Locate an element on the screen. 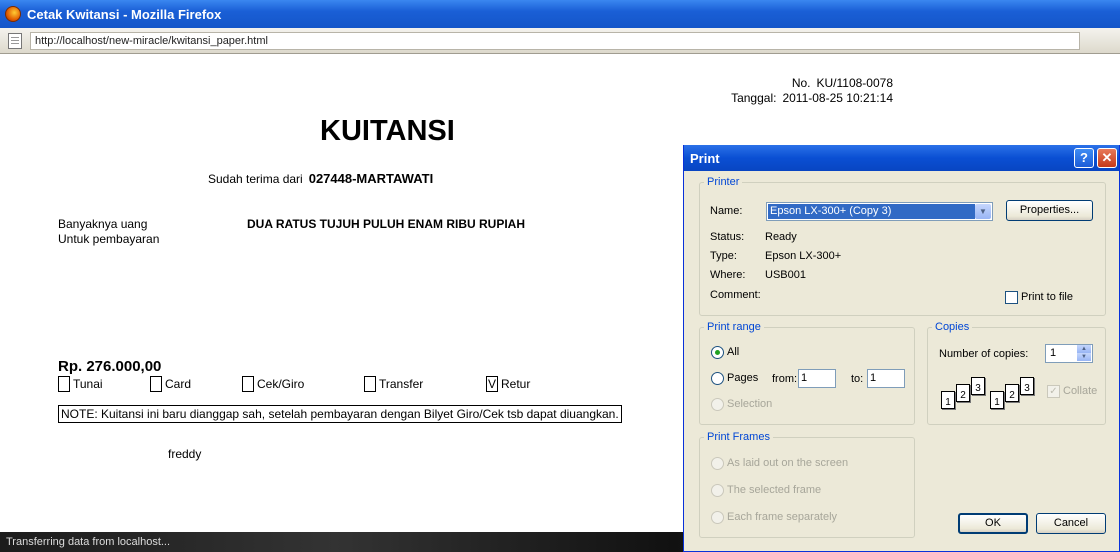 This screenshot has width=1120, height=552. from-label: from: is located at coordinates (785, 379).